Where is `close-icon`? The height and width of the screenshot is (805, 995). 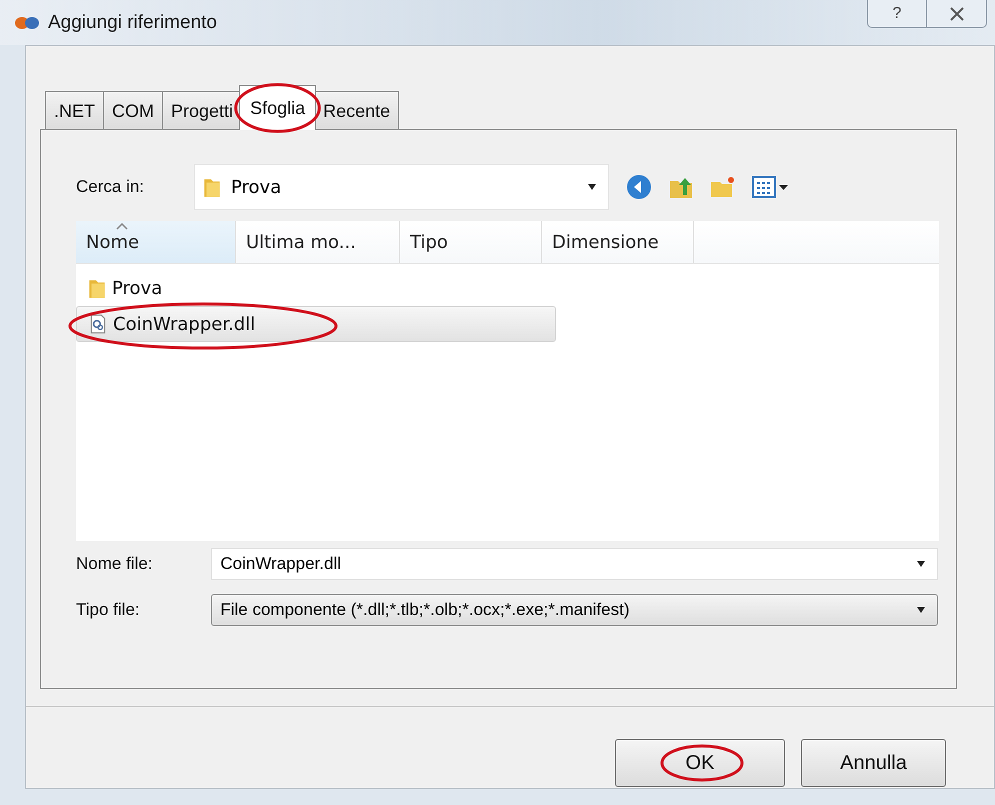 close-icon is located at coordinates (956, 13).